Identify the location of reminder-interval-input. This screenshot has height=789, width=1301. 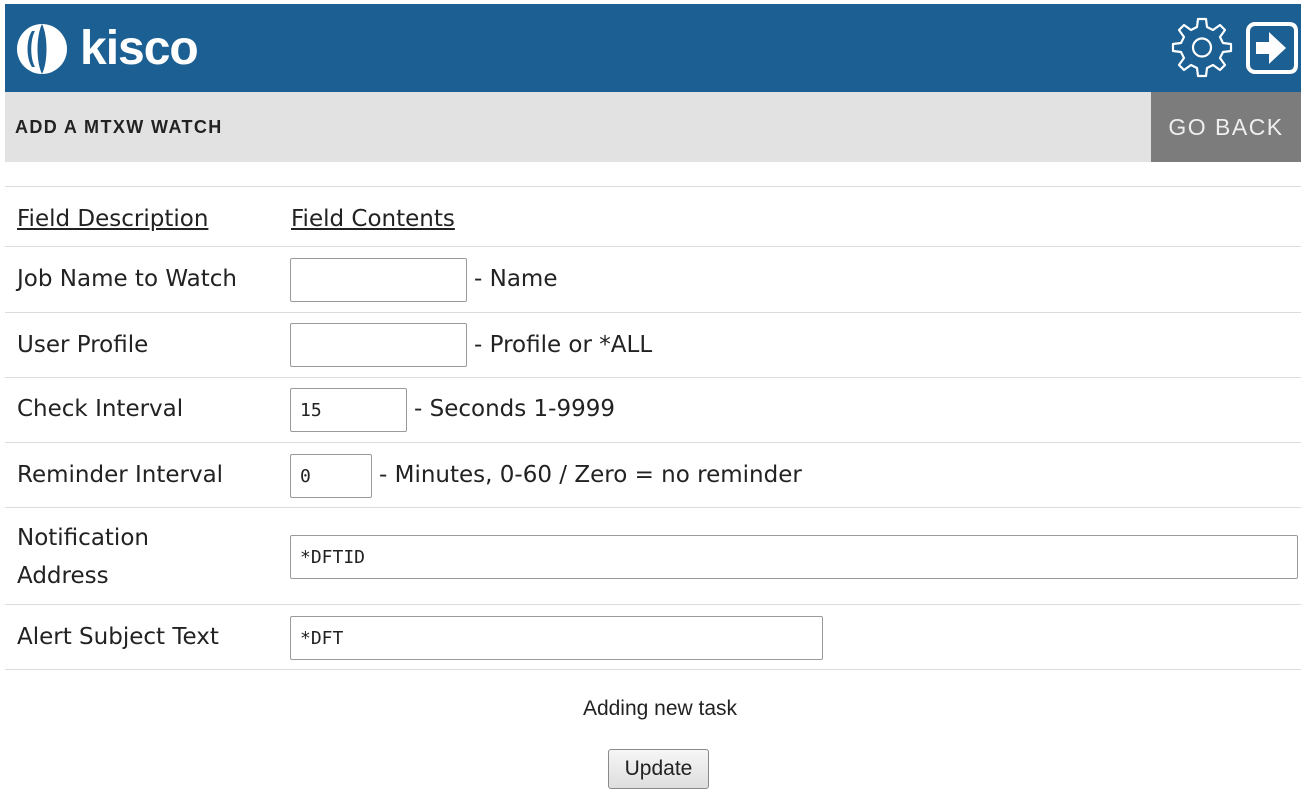
(331, 476).